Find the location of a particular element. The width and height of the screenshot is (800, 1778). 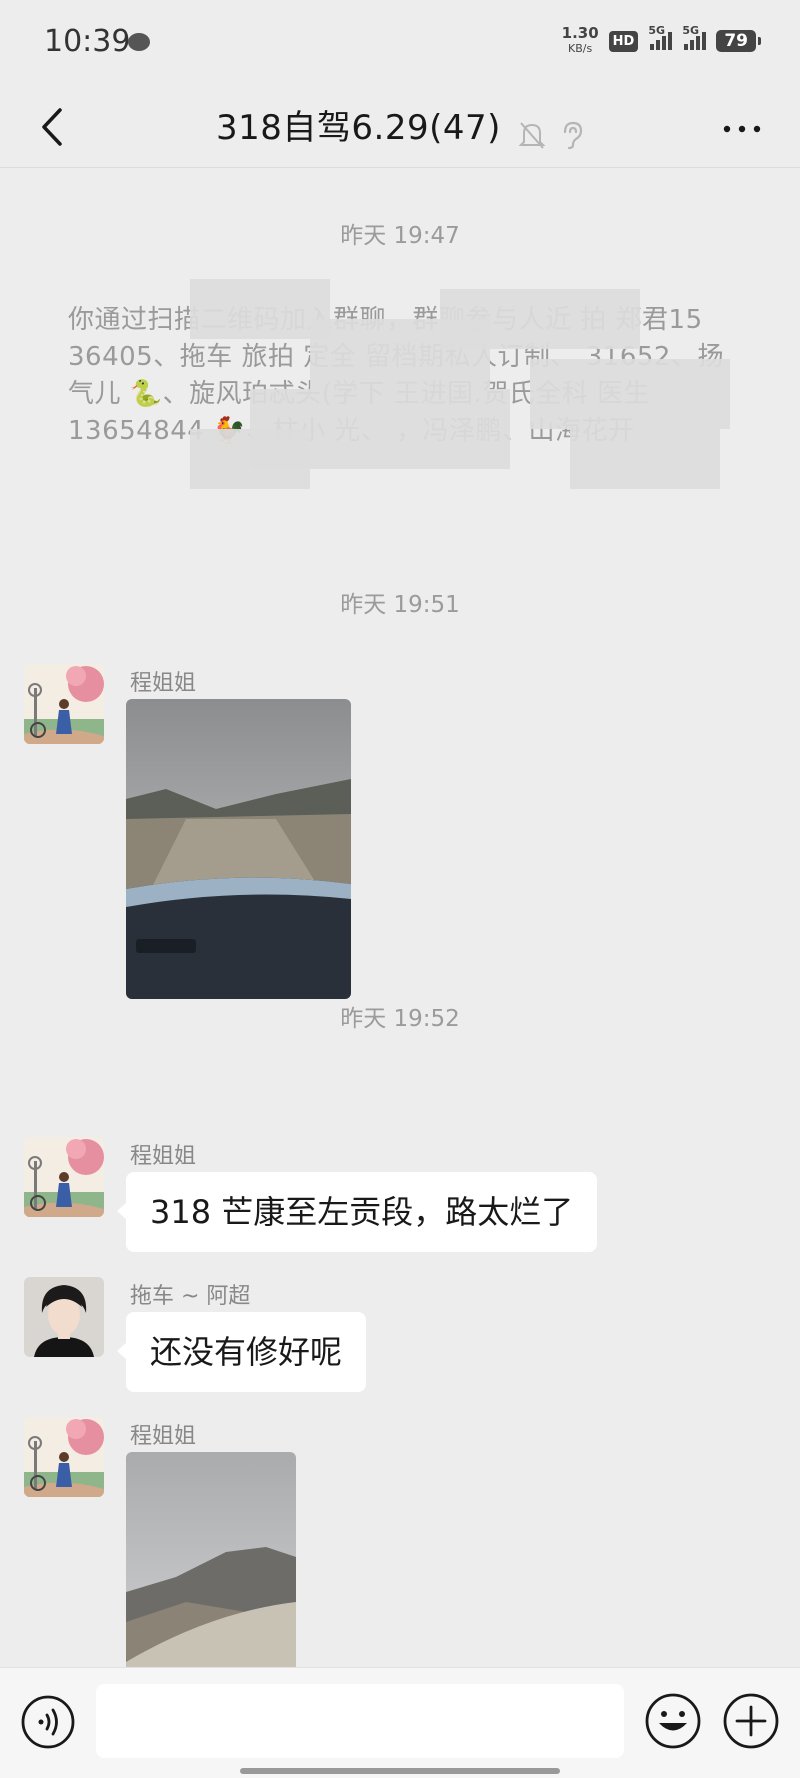

network-speed-value: 1.30 is located at coordinates (580, 33).